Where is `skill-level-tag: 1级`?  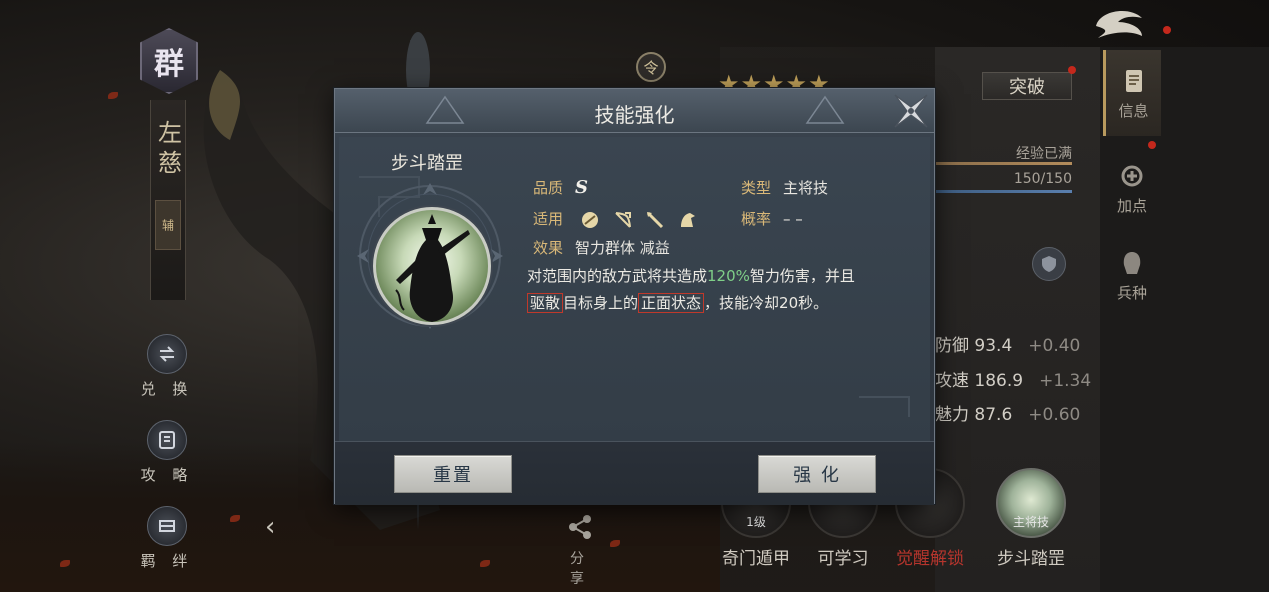 skill-level-tag: 1级 is located at coordinates (756, 522).